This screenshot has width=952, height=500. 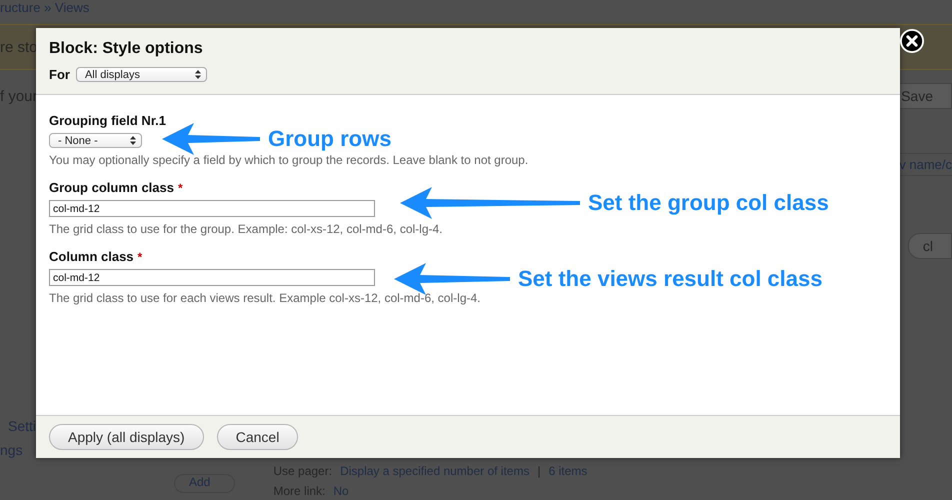 I want to click on field-label: Group column class *, so click(x=116, y=187).